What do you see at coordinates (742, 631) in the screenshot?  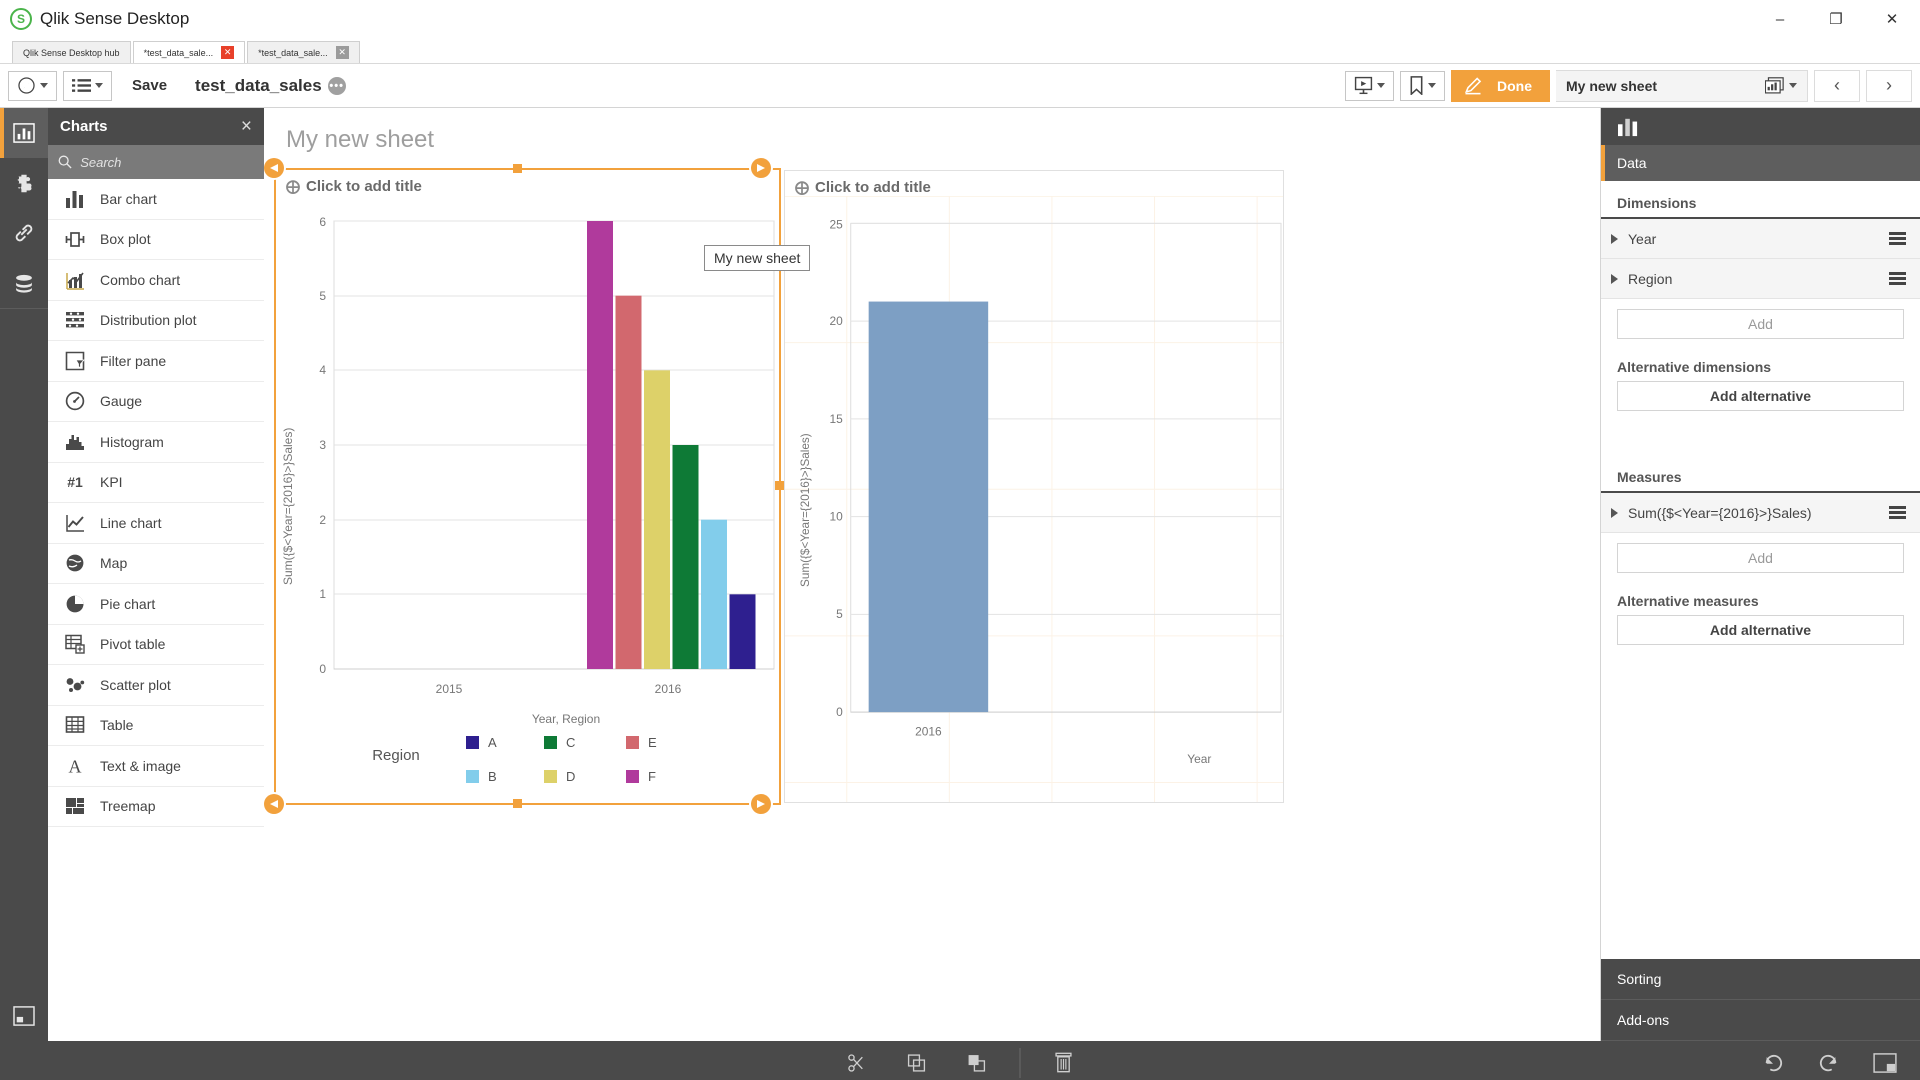 I see `bar-A` at bounding box center [742, 631].